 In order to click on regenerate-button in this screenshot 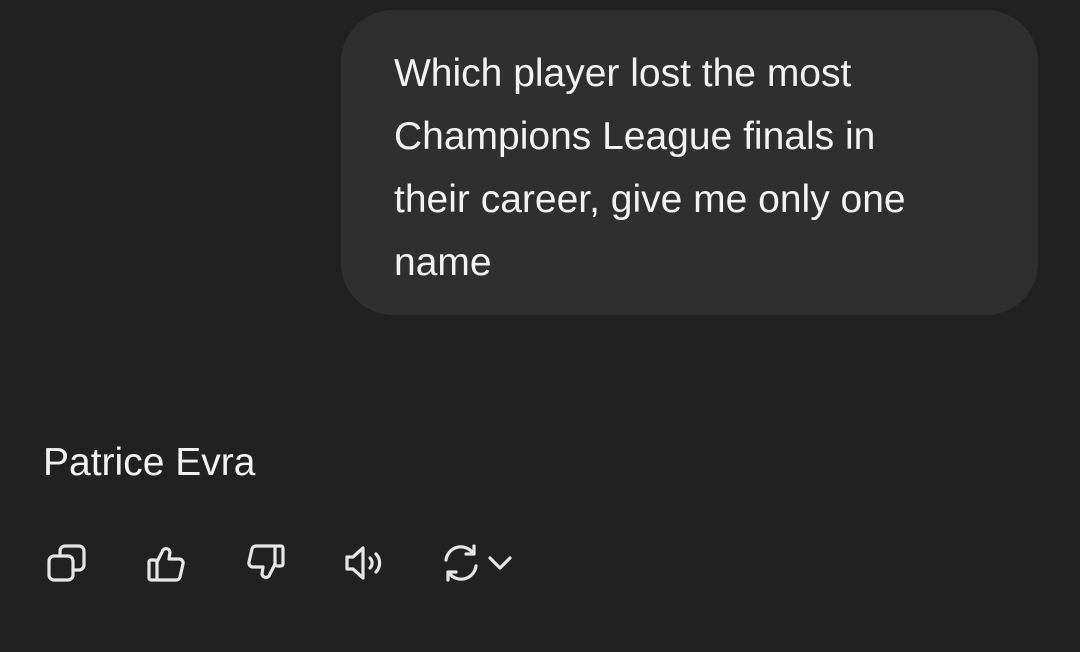, I will do `click(484, 563)`.